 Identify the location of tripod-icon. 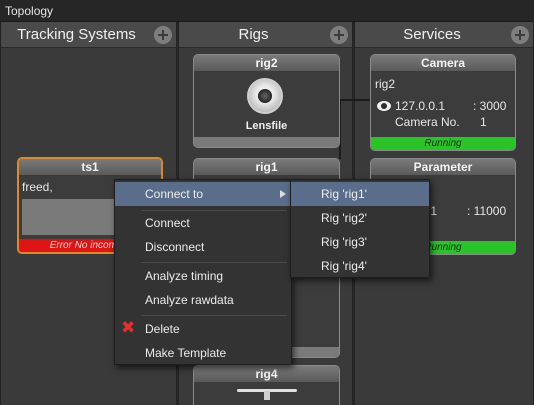
(267, 393).